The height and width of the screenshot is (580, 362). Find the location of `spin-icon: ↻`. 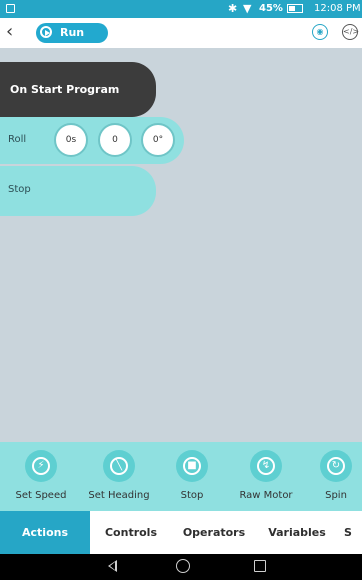

spin-icon: ↻ is located at coordinates (336, 466).